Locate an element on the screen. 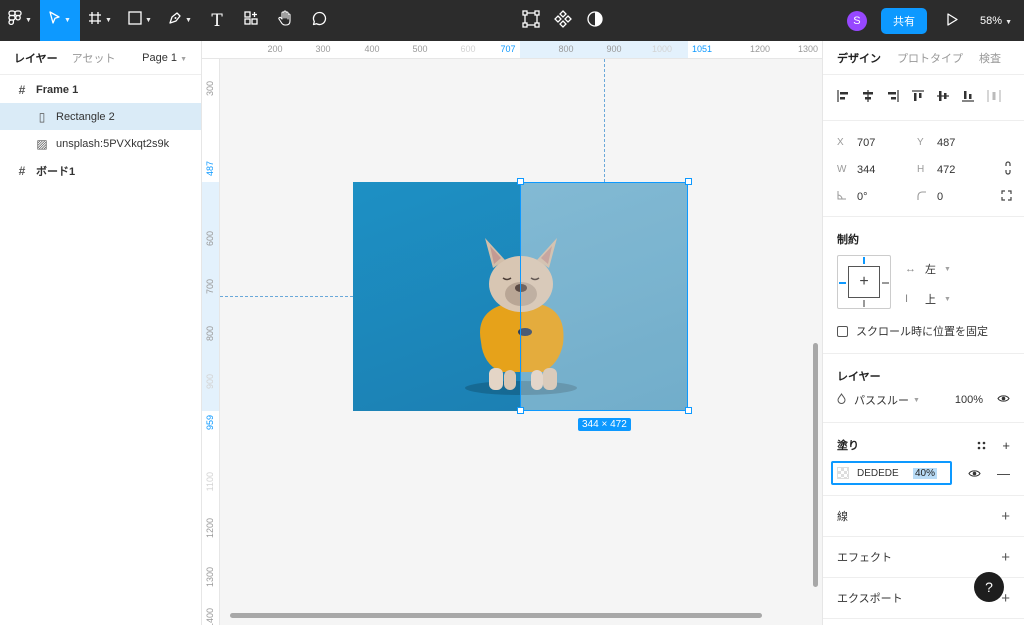 The image size is (1024, 625). layer-section: レイヤー パススルー ▼ 100% is located at coordinates (923, 388).